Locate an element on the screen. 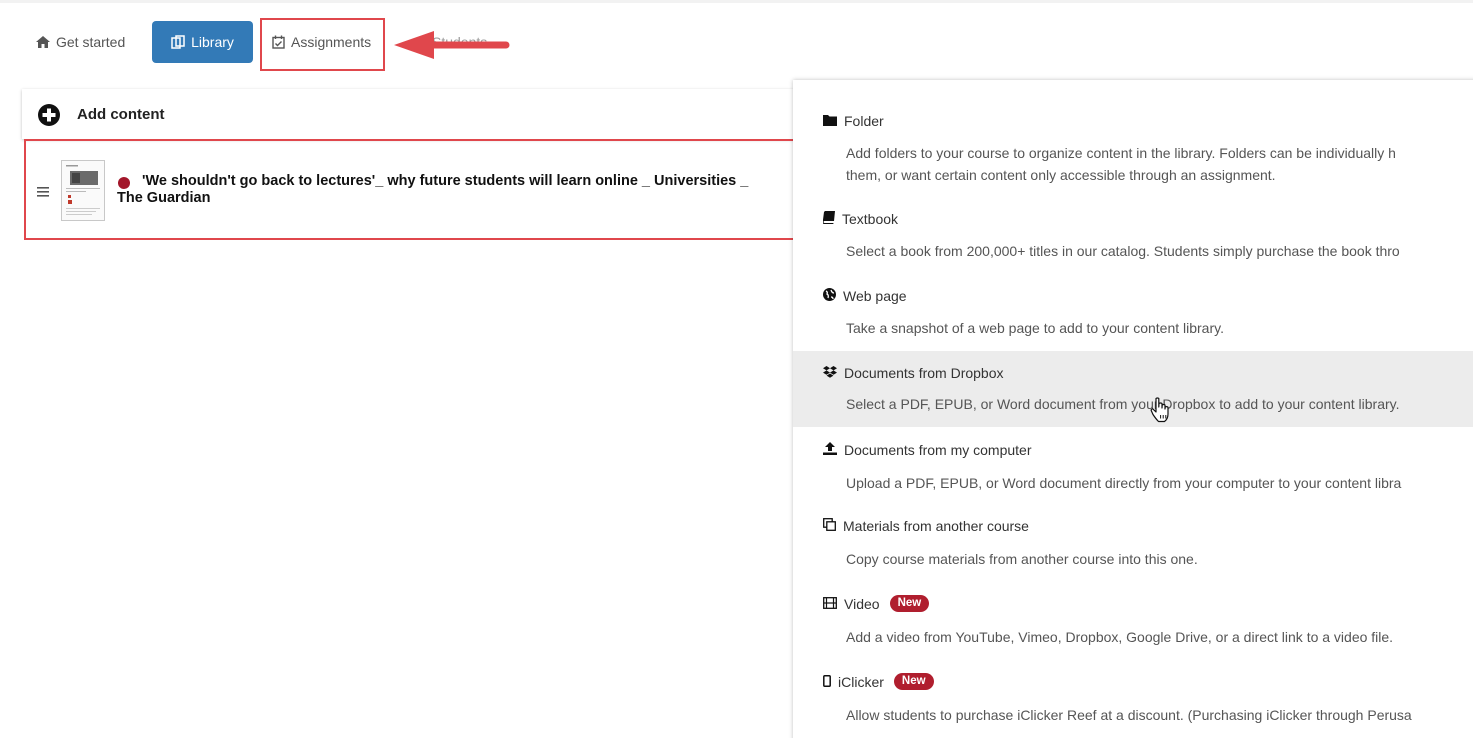 Image resolution: width=1473 pixels, height=738 pixels. menu-item-title: Video is located at coordinates (862, 603).